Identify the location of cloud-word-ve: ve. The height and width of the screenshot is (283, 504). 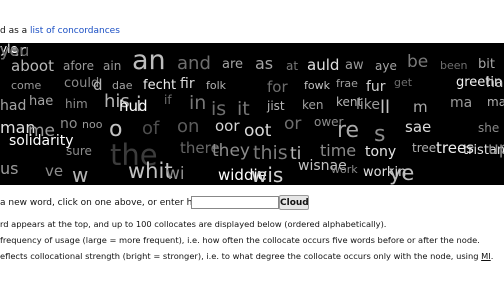
(54, 171).